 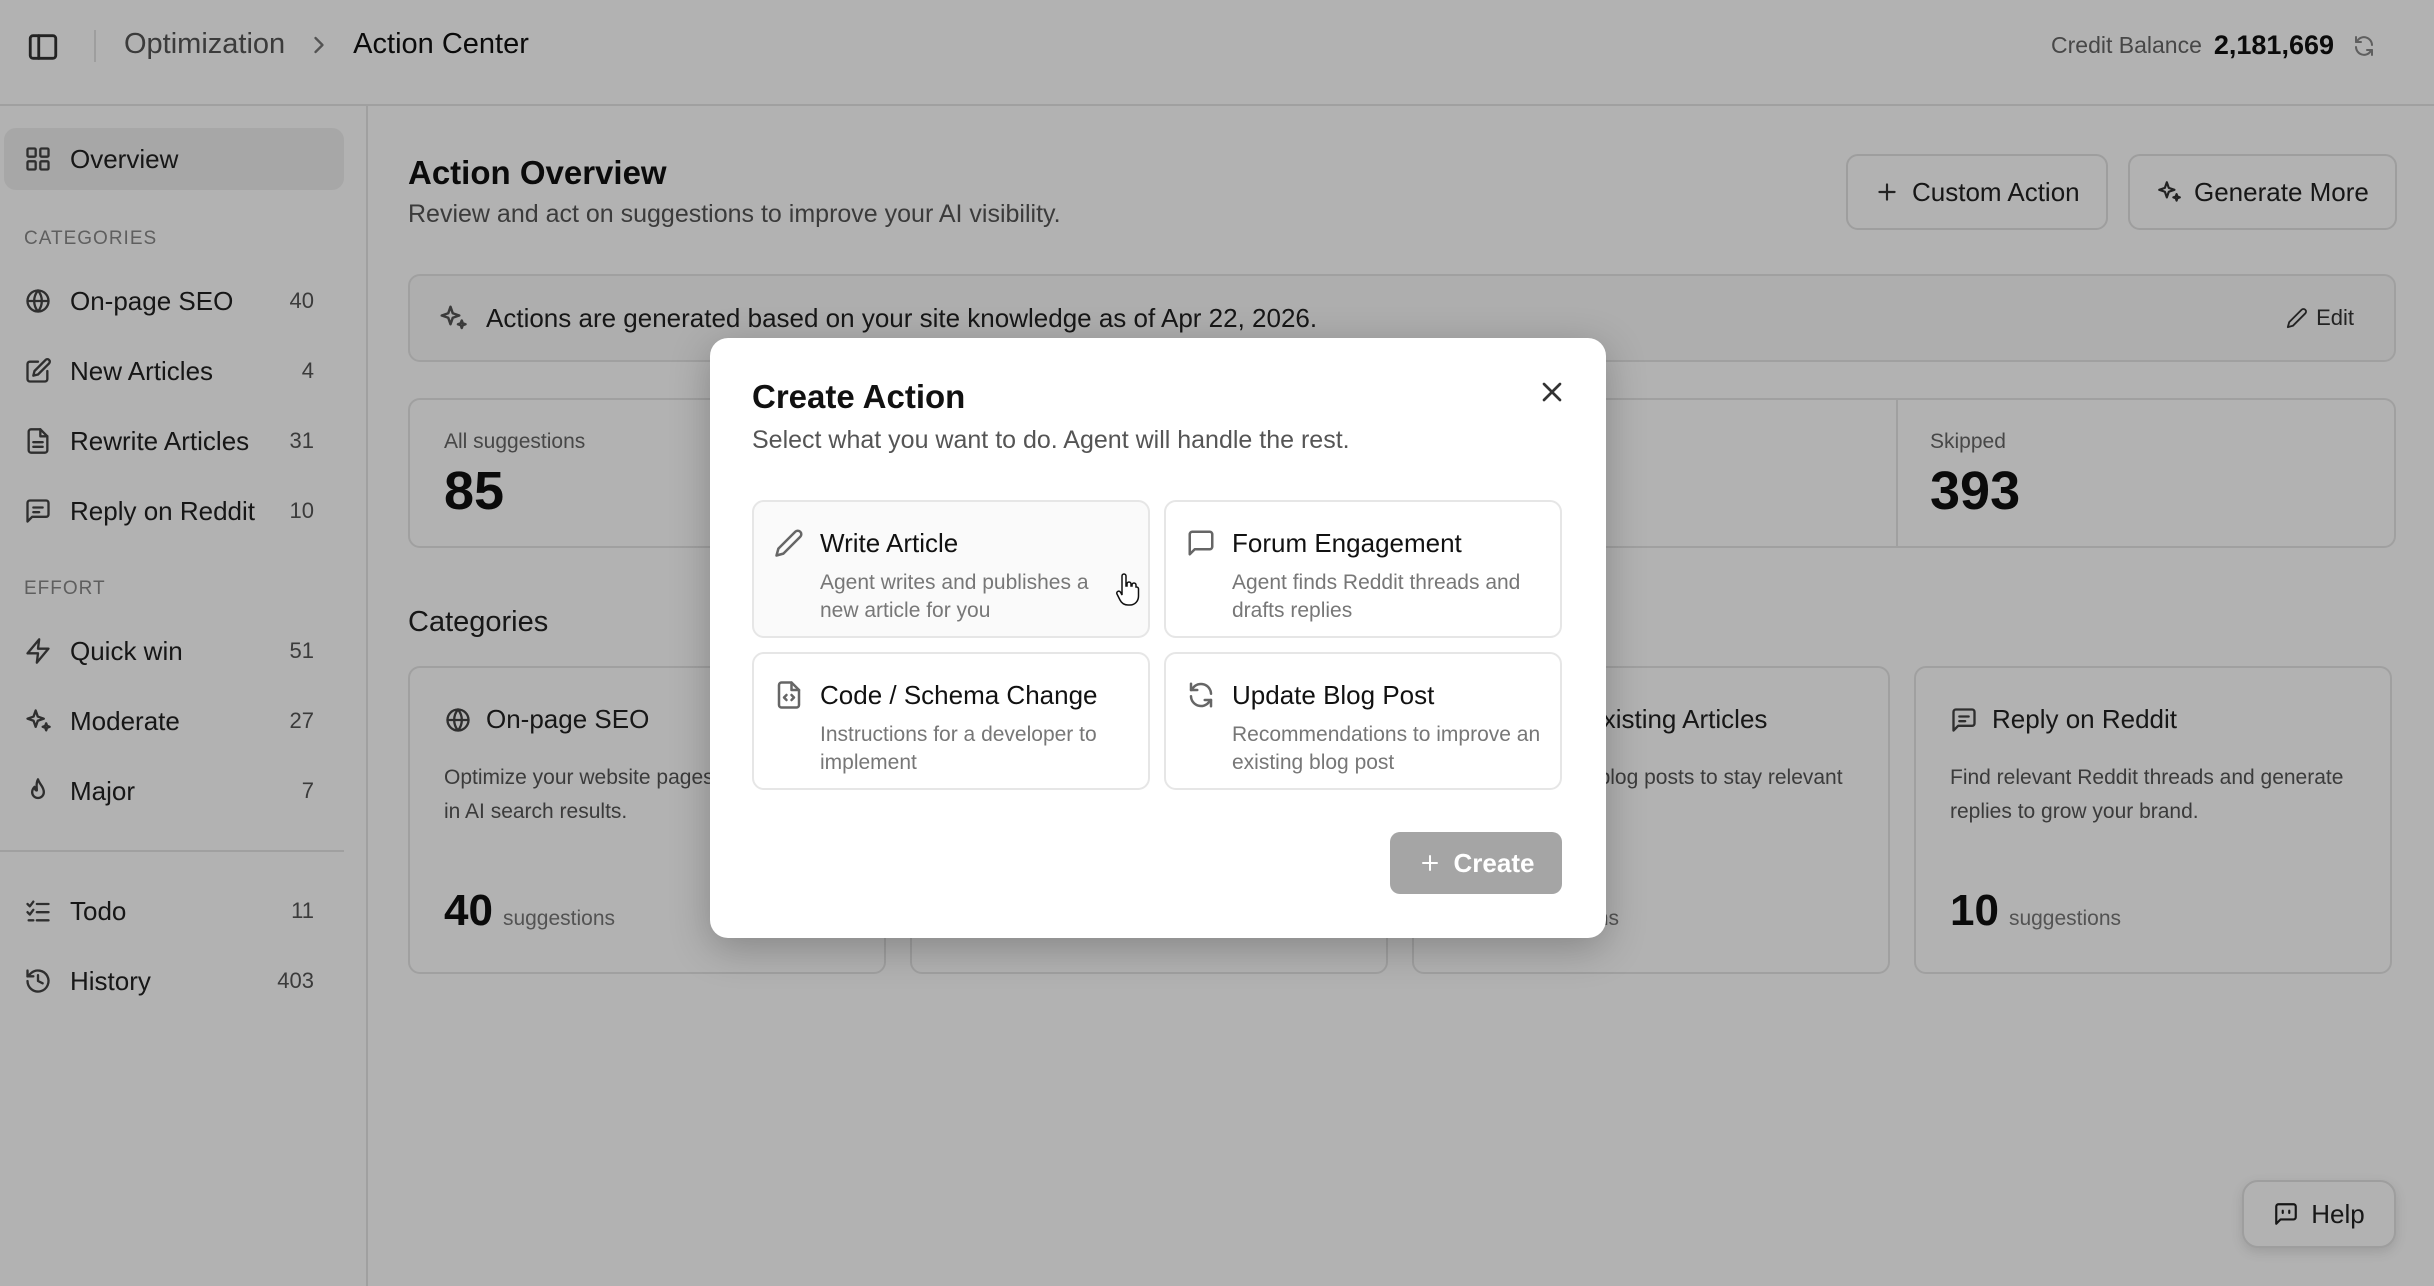 What do you see at coordinates (789, 695) in the screenshot?
I see `code-file-icon` at bounding box center [789, 695].